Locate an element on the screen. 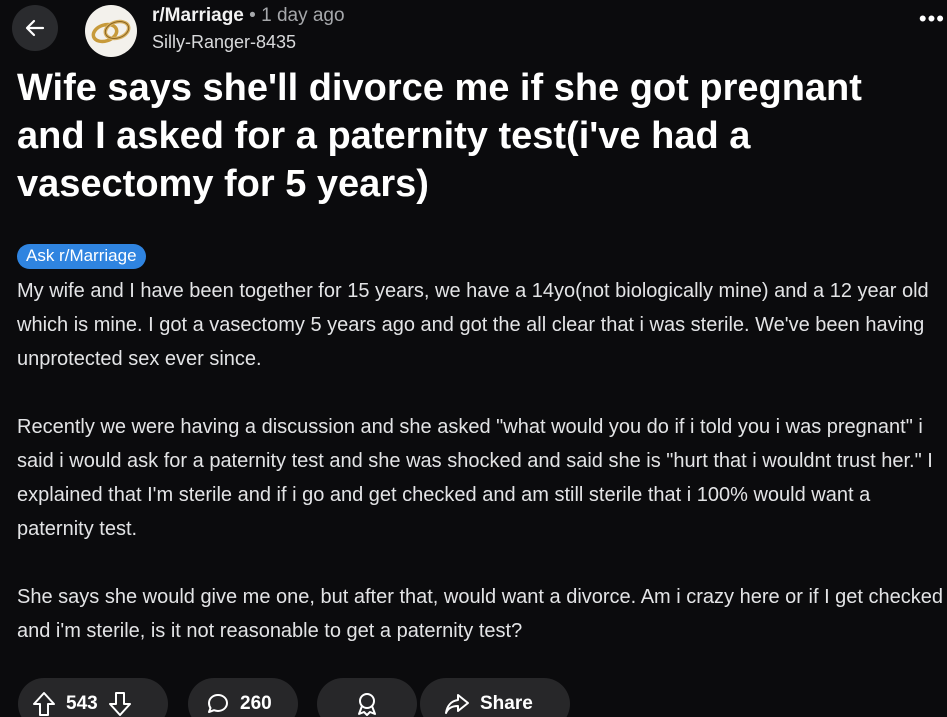 This screenshot has height=717, width=947. award-button is located at coordinates (367, 697).